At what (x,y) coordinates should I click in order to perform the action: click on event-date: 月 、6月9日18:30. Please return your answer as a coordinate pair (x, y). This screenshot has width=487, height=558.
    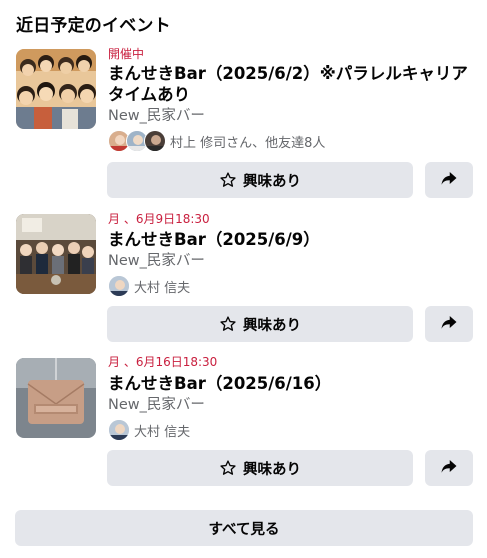
    Looking at the image, I should click on (159, 219).